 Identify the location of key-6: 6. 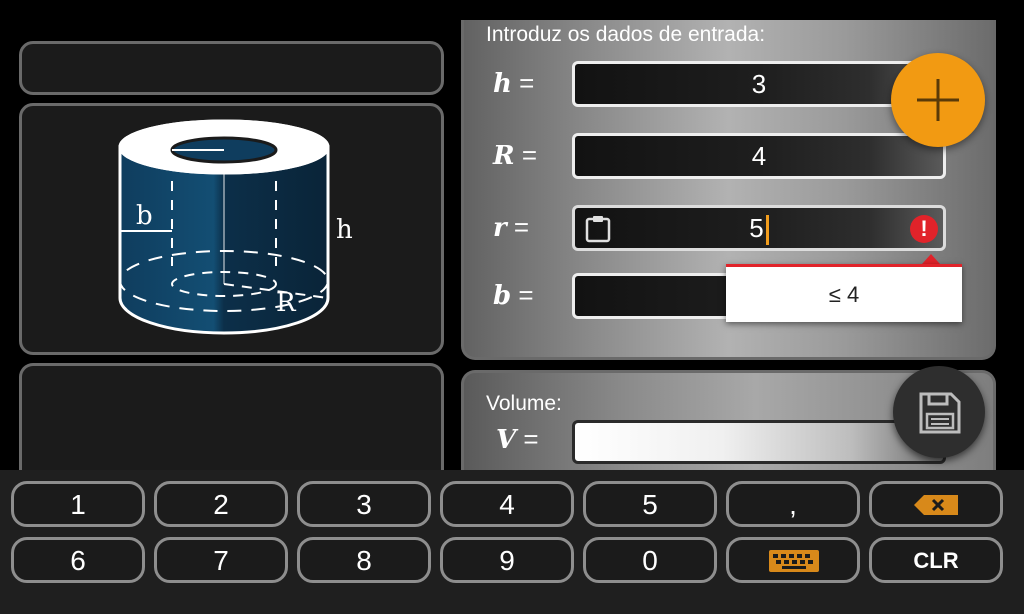
(78, 560).